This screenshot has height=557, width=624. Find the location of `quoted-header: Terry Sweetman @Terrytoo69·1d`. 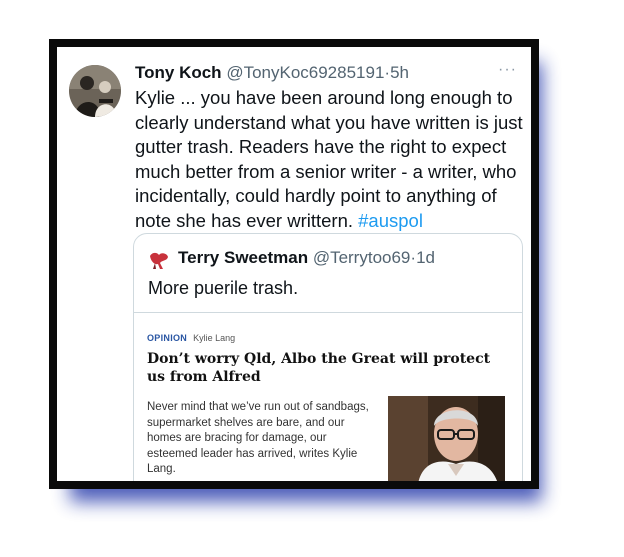

quoted-header: Terry Sweetman @Terrytoo69·1d is located at coordinates (306, 258).